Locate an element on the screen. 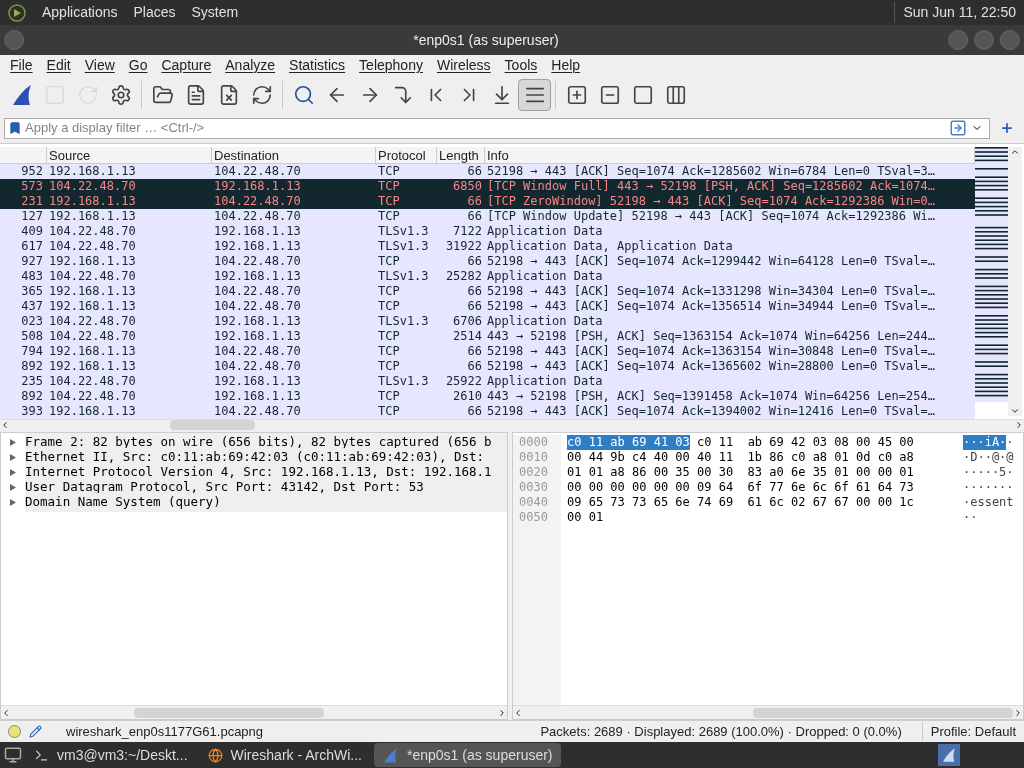 This screenshot has height=768, width=1024. table-cell-text: 25282 is located at coordinates (463, 276).